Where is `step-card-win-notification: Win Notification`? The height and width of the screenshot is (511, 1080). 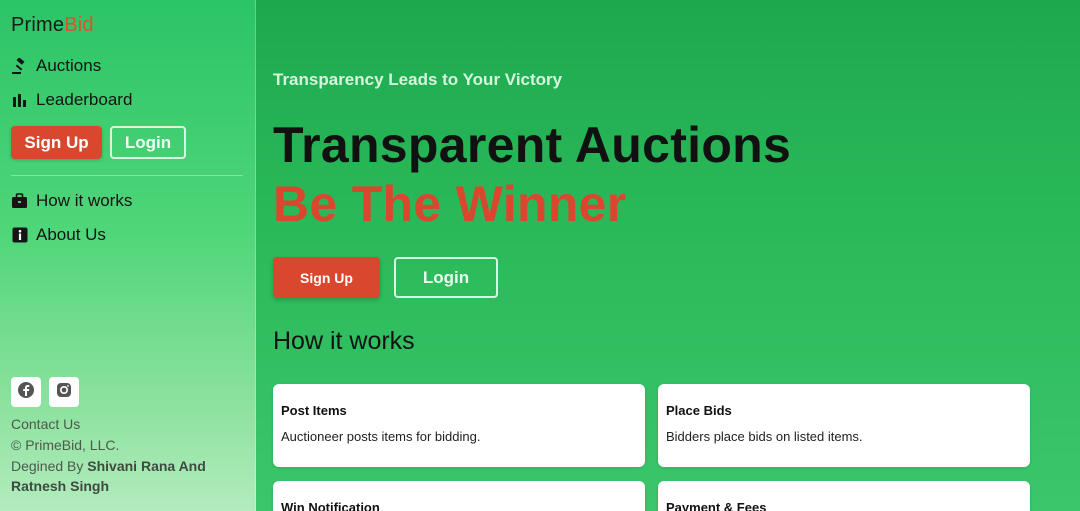
step-card-win-notification: Win Notification is located at coordinates (459, 496).